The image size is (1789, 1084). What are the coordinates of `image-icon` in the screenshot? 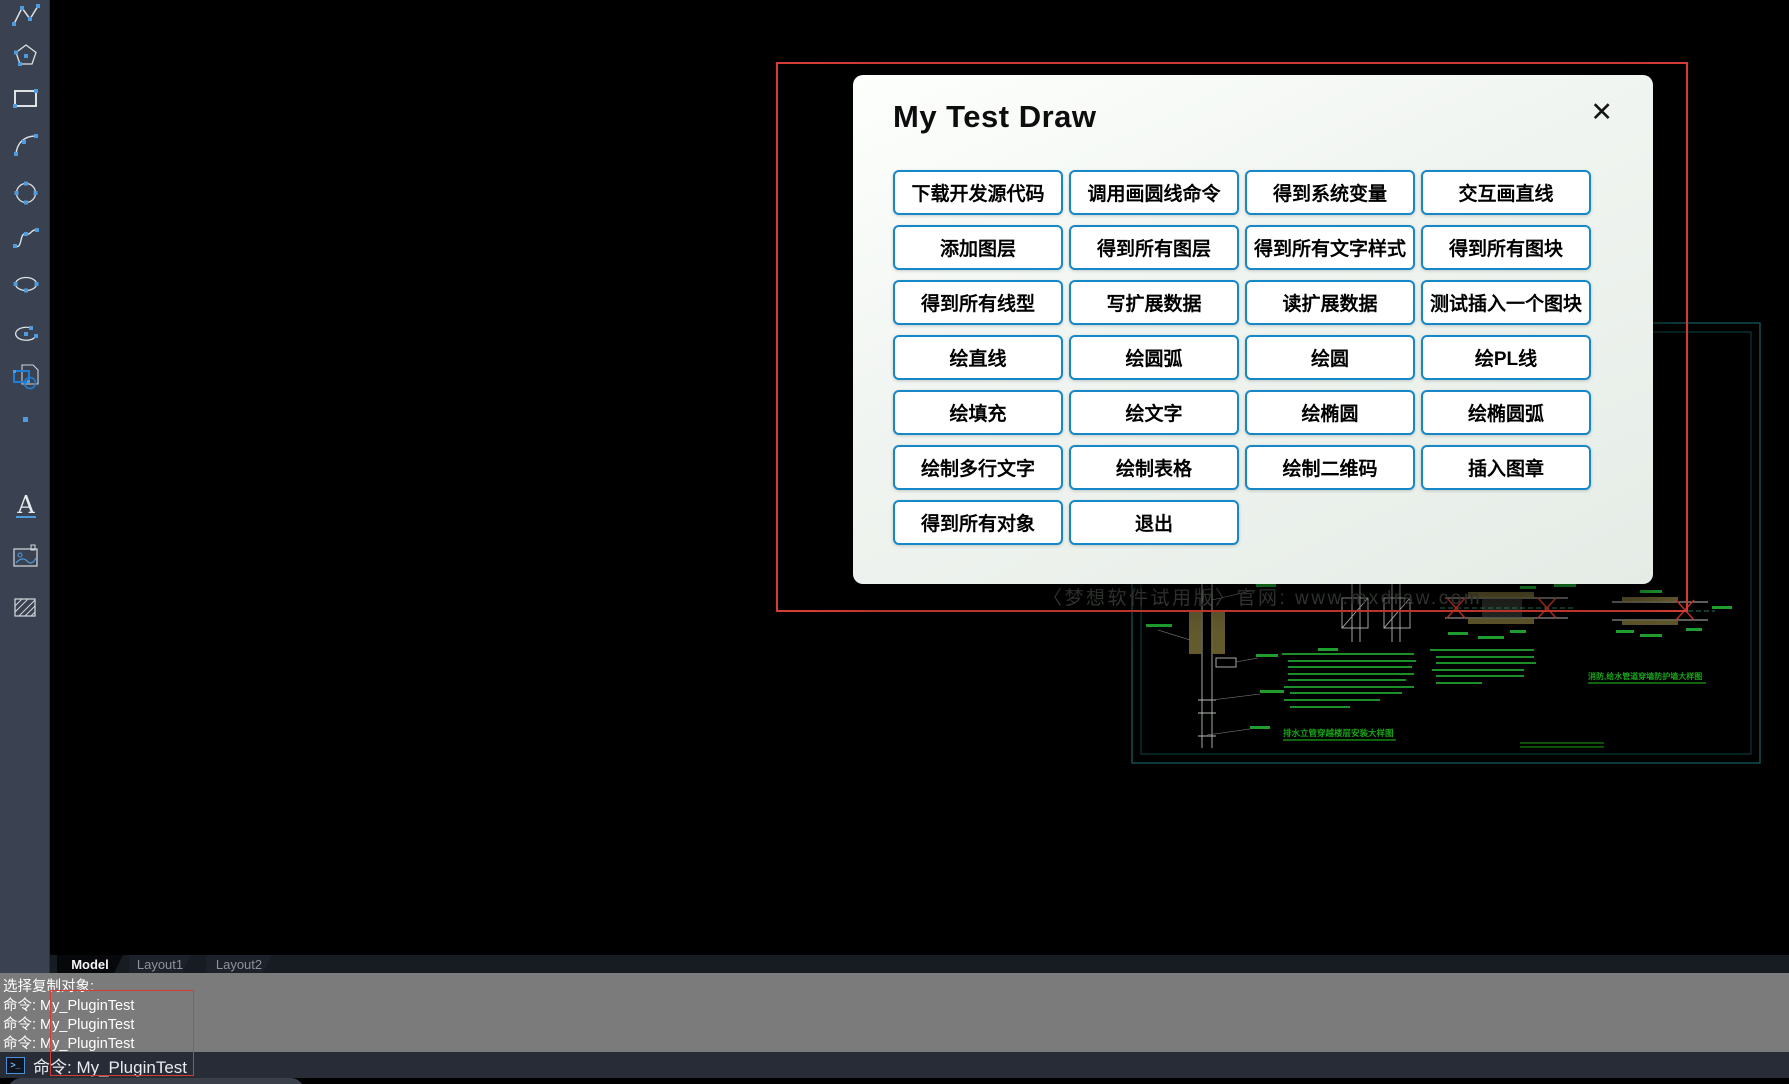 It's located at (26, 557).